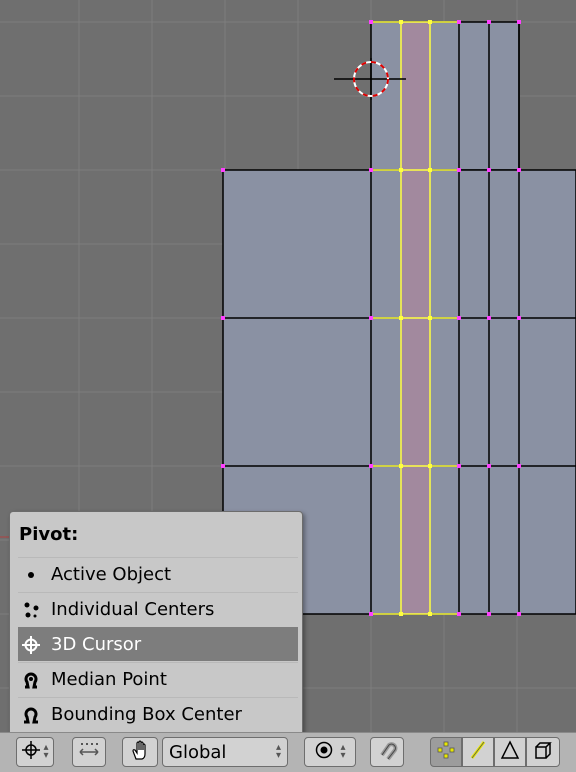  I want to click on viewport-header: ▴ ▾ Global ▴ ▾ ▴ ▾, so click(288, 752).